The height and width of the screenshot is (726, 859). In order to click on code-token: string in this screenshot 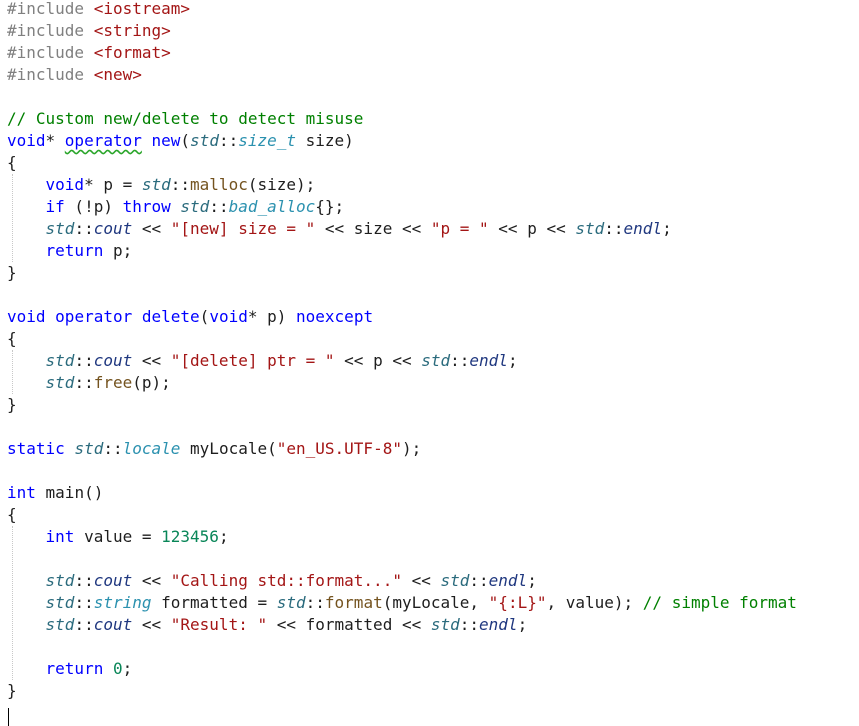, I will do `click(122, 602)`.